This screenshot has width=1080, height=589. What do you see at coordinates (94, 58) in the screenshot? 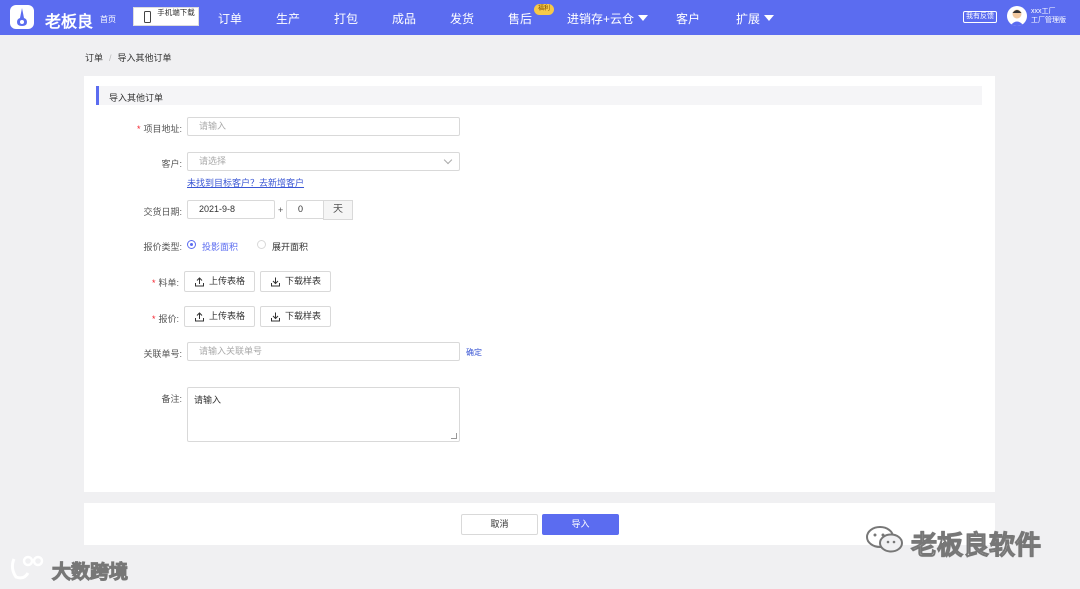
I see `breadcrumb-orders: 订单` at bounding box center [94, 58].